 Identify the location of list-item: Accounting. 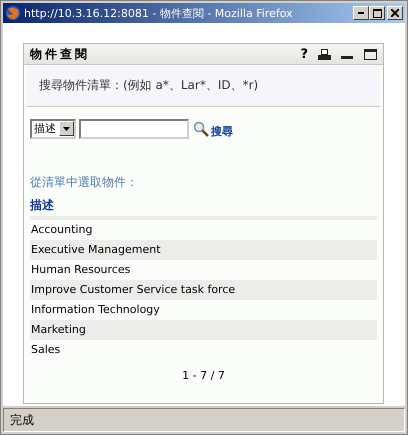
(203, 230).